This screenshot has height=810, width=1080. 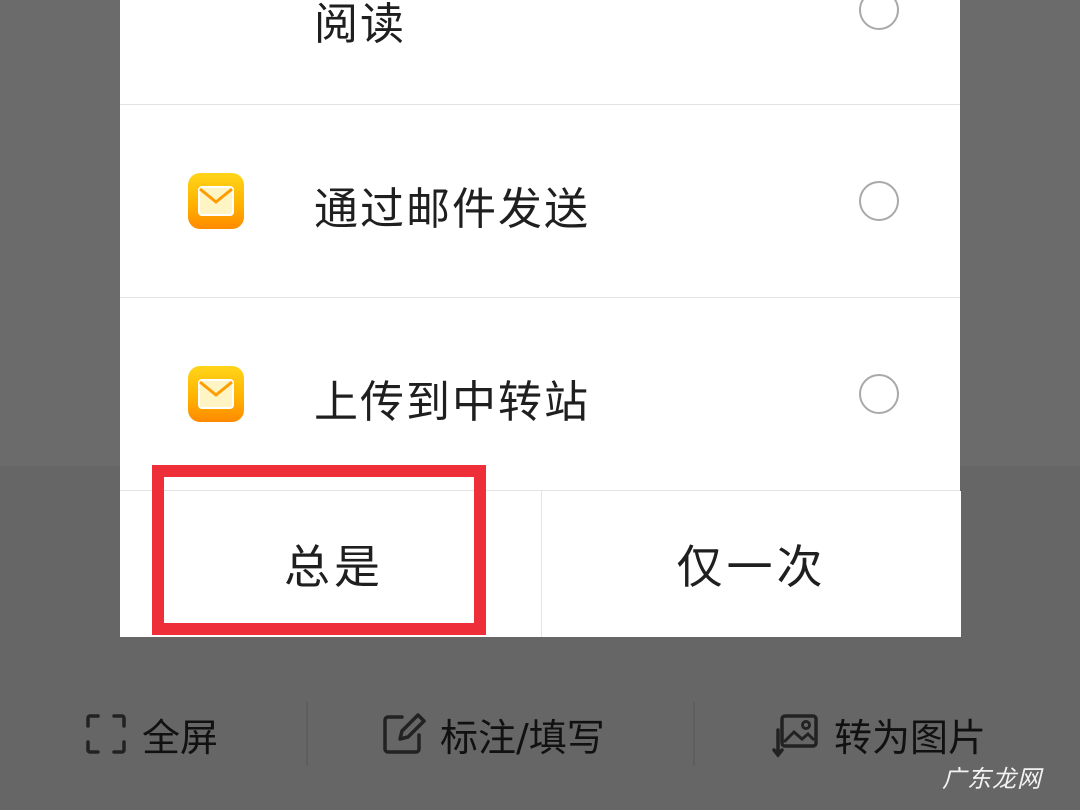 What do you see at coordinates (452, 402) in the screenshot?
I see `option-label: 上传到中转站` at bounding box center [452, 402].